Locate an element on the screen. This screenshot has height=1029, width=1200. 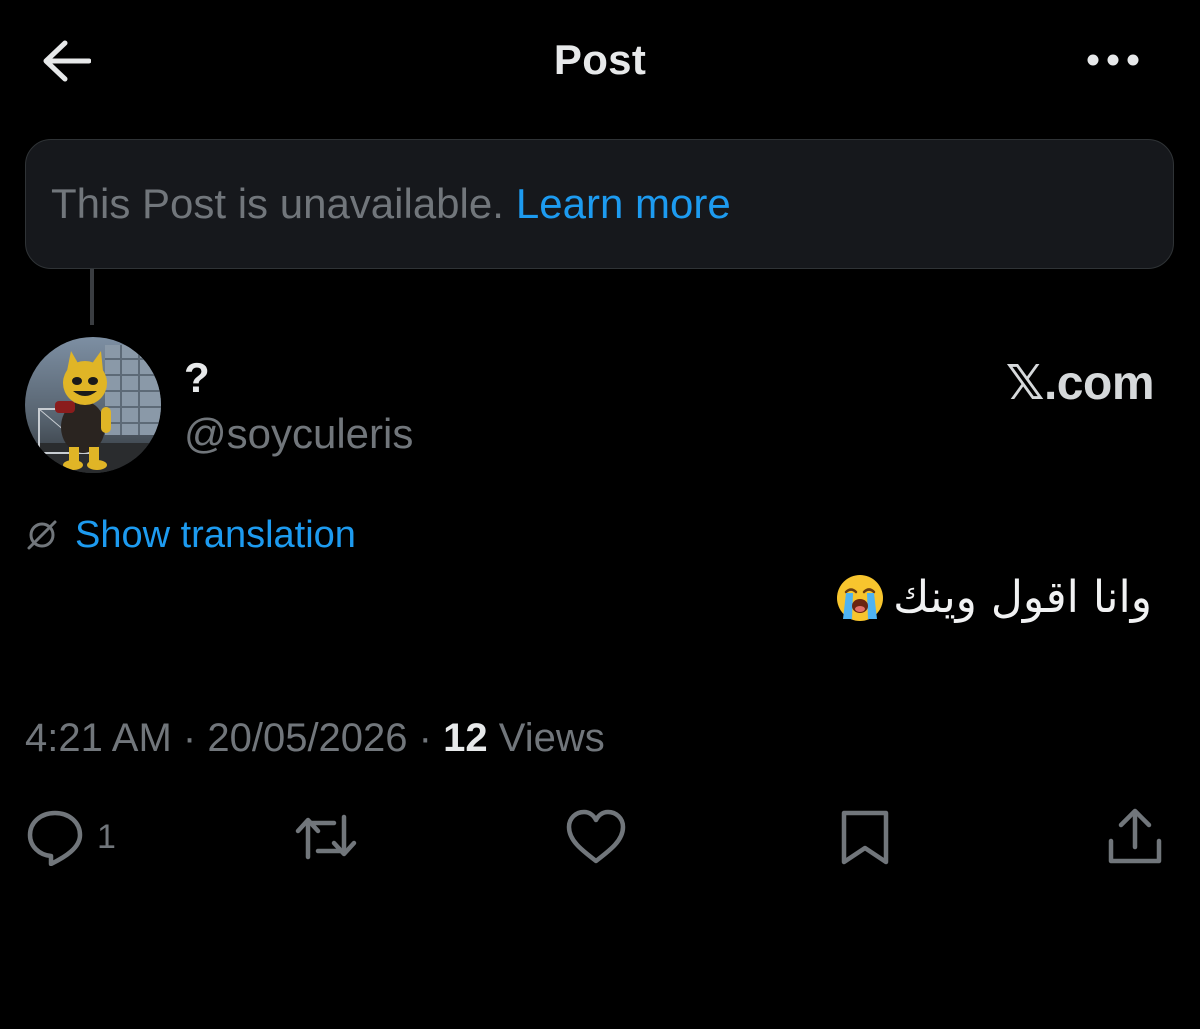
page-title: Post is located at coordinates (600, 59).